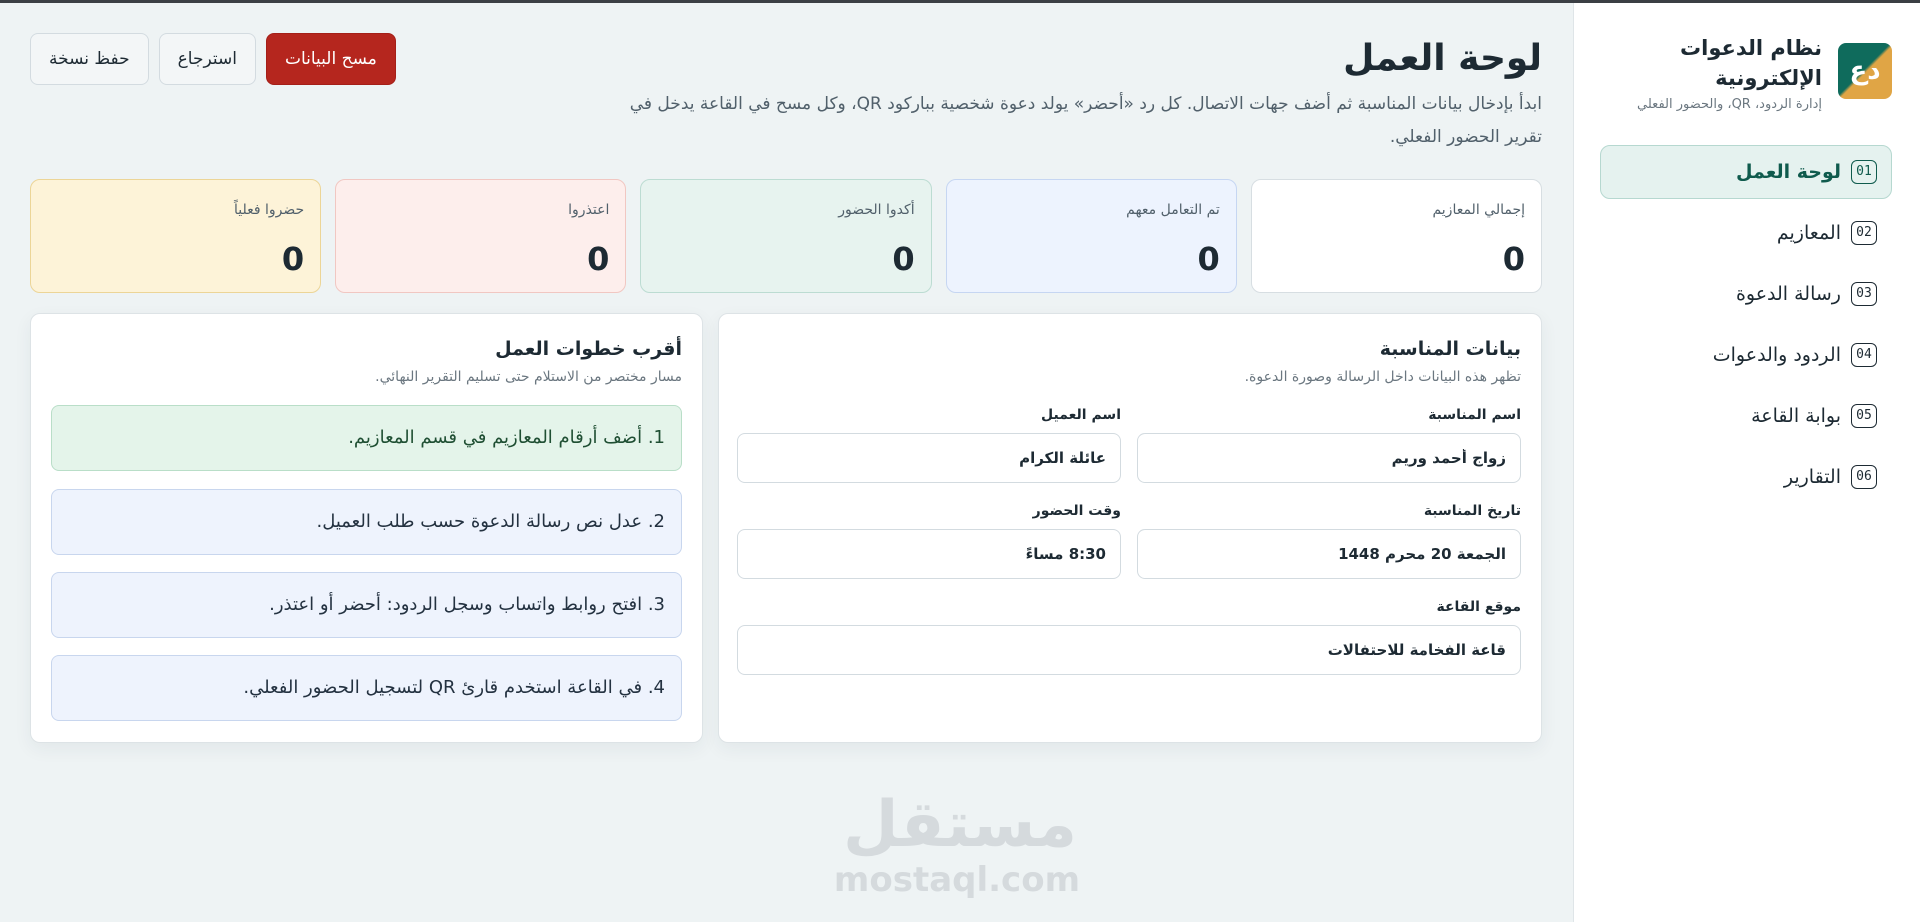  I want to click on stat-card-attended: حضروا فعلياً 0, so click(175, 236).